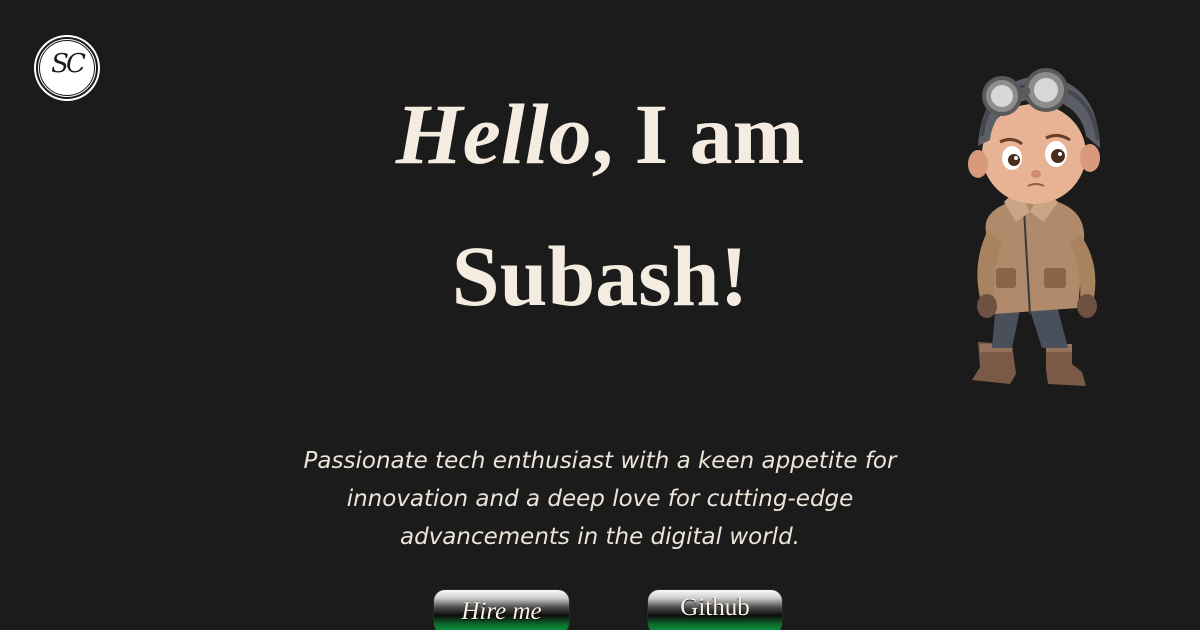 The image size is (1200, 630). I want to click on hero-greeting-italic: Hello, so click(493, 134).